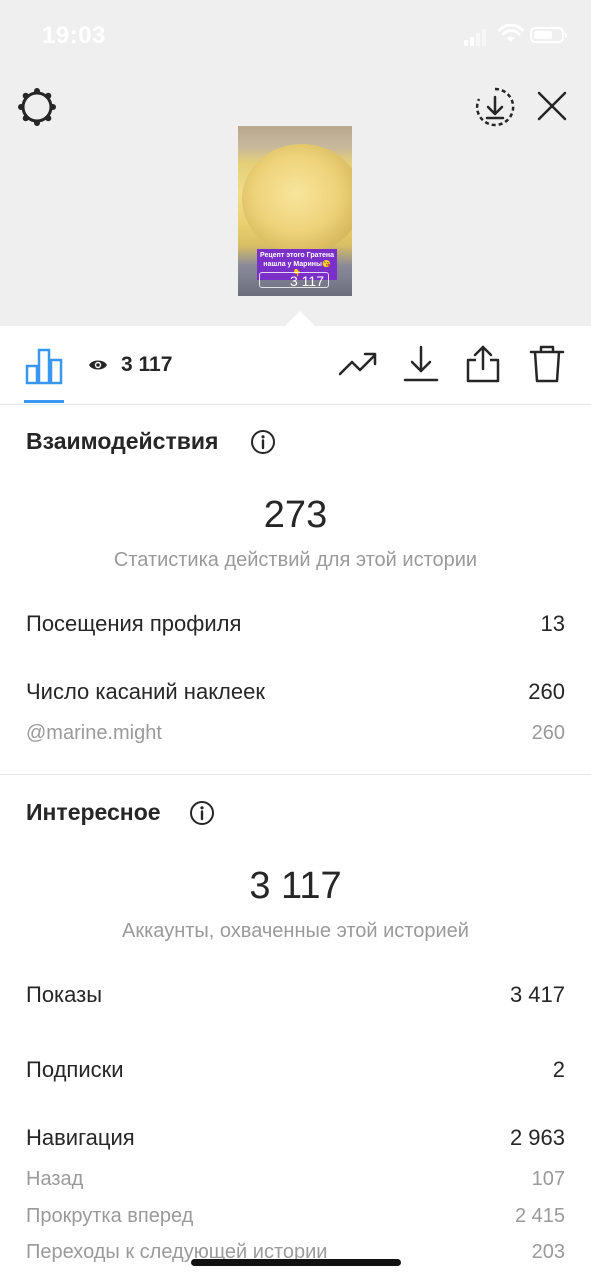 The image size is (591, 1280). I want to click on mention-sticker-value: 260, so click(548, 733).